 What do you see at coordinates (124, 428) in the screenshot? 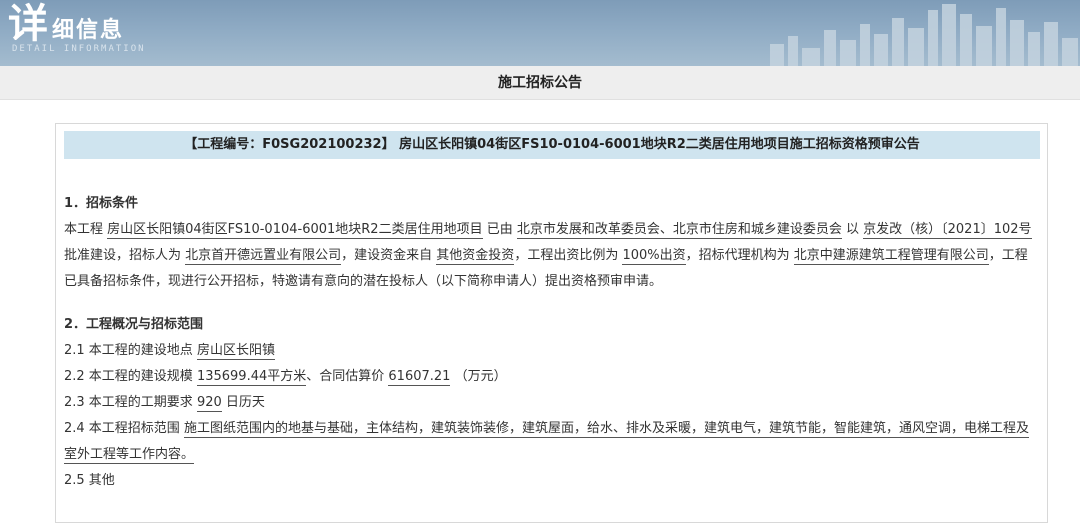
I see `label: 2.4 本工程招标范围` at bounding box center [124, 428].